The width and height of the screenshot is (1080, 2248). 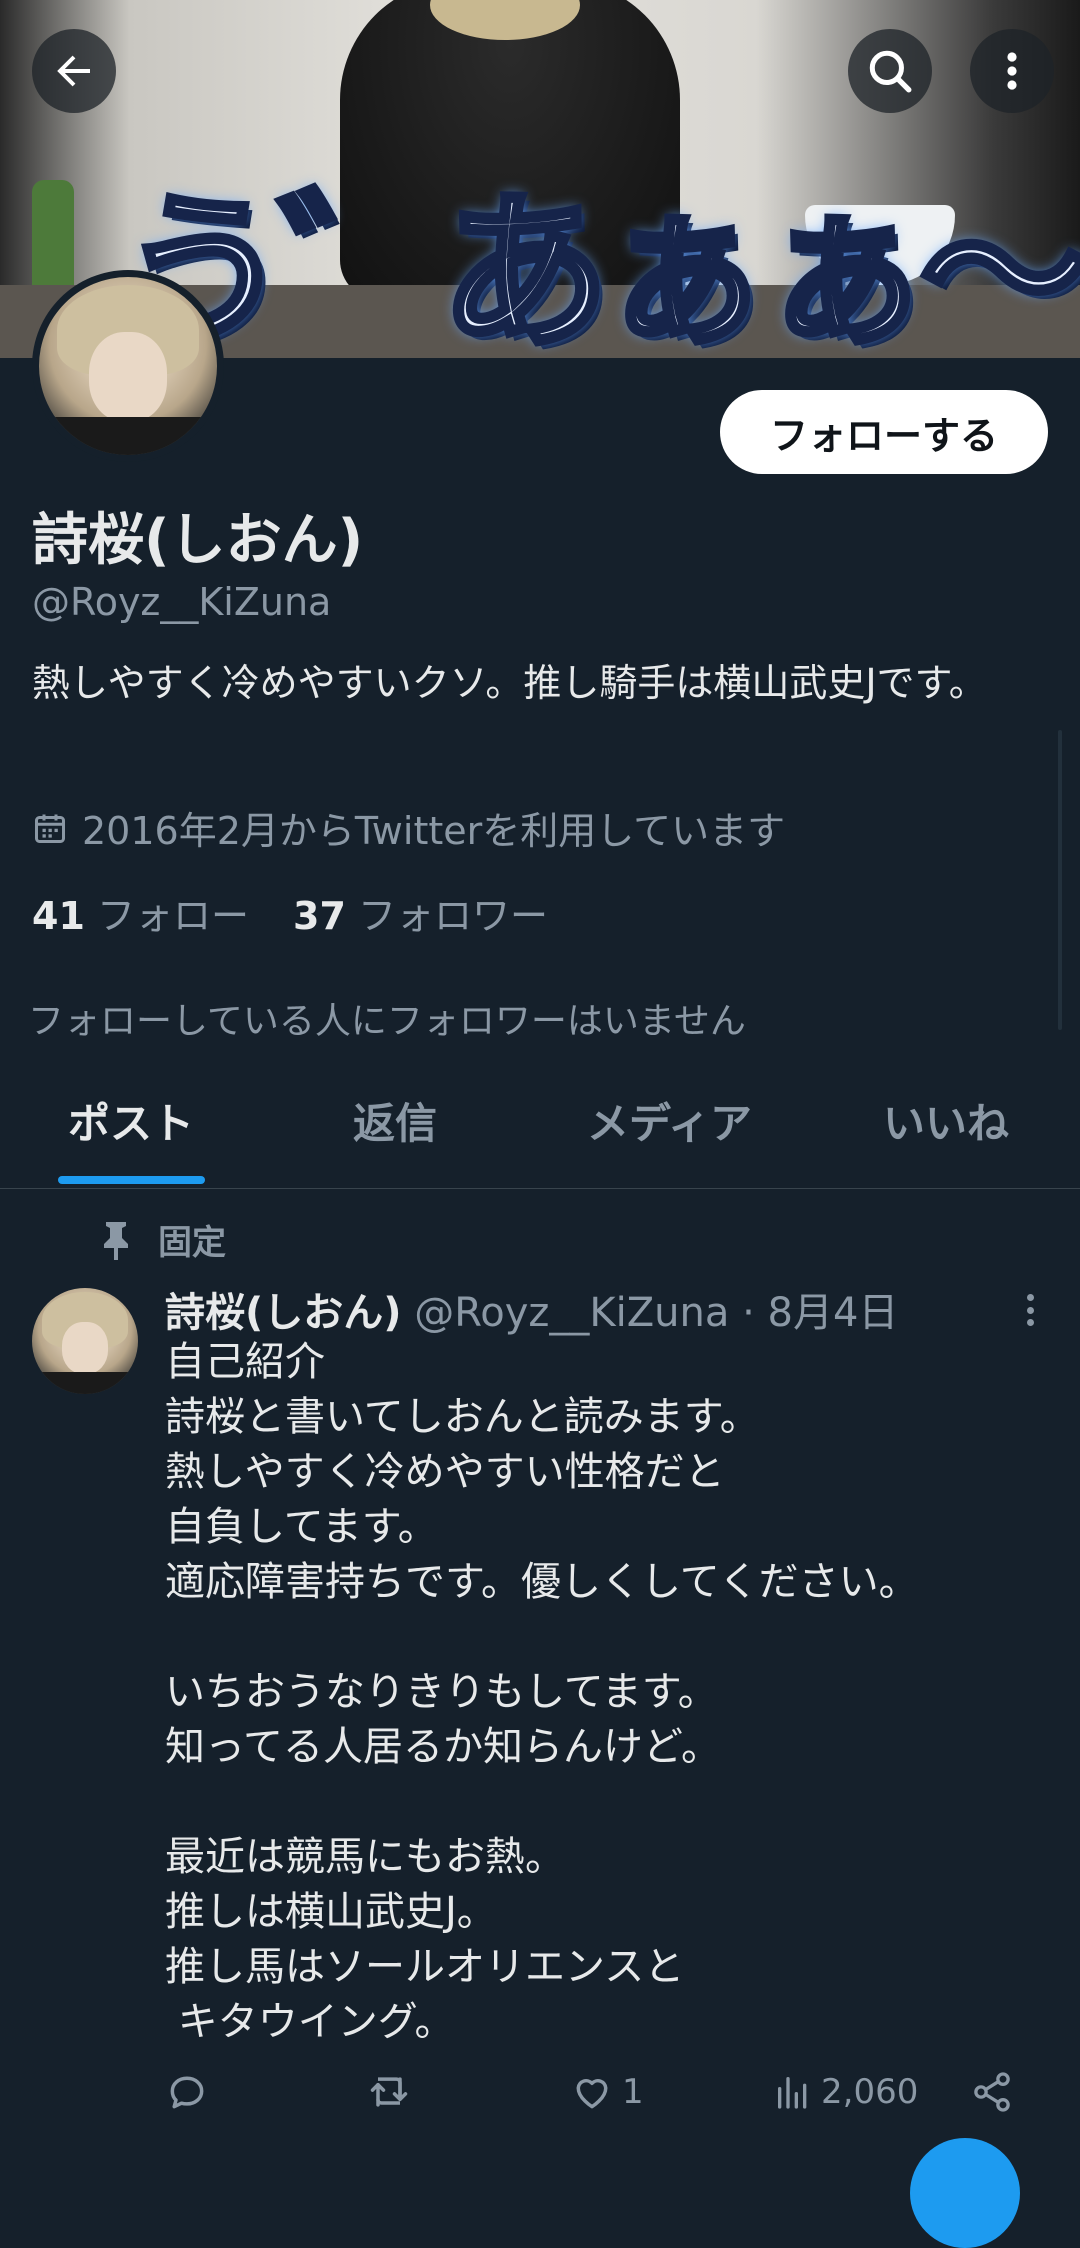 I want to click on post-avatar-face, so click(x=85, y=1348).